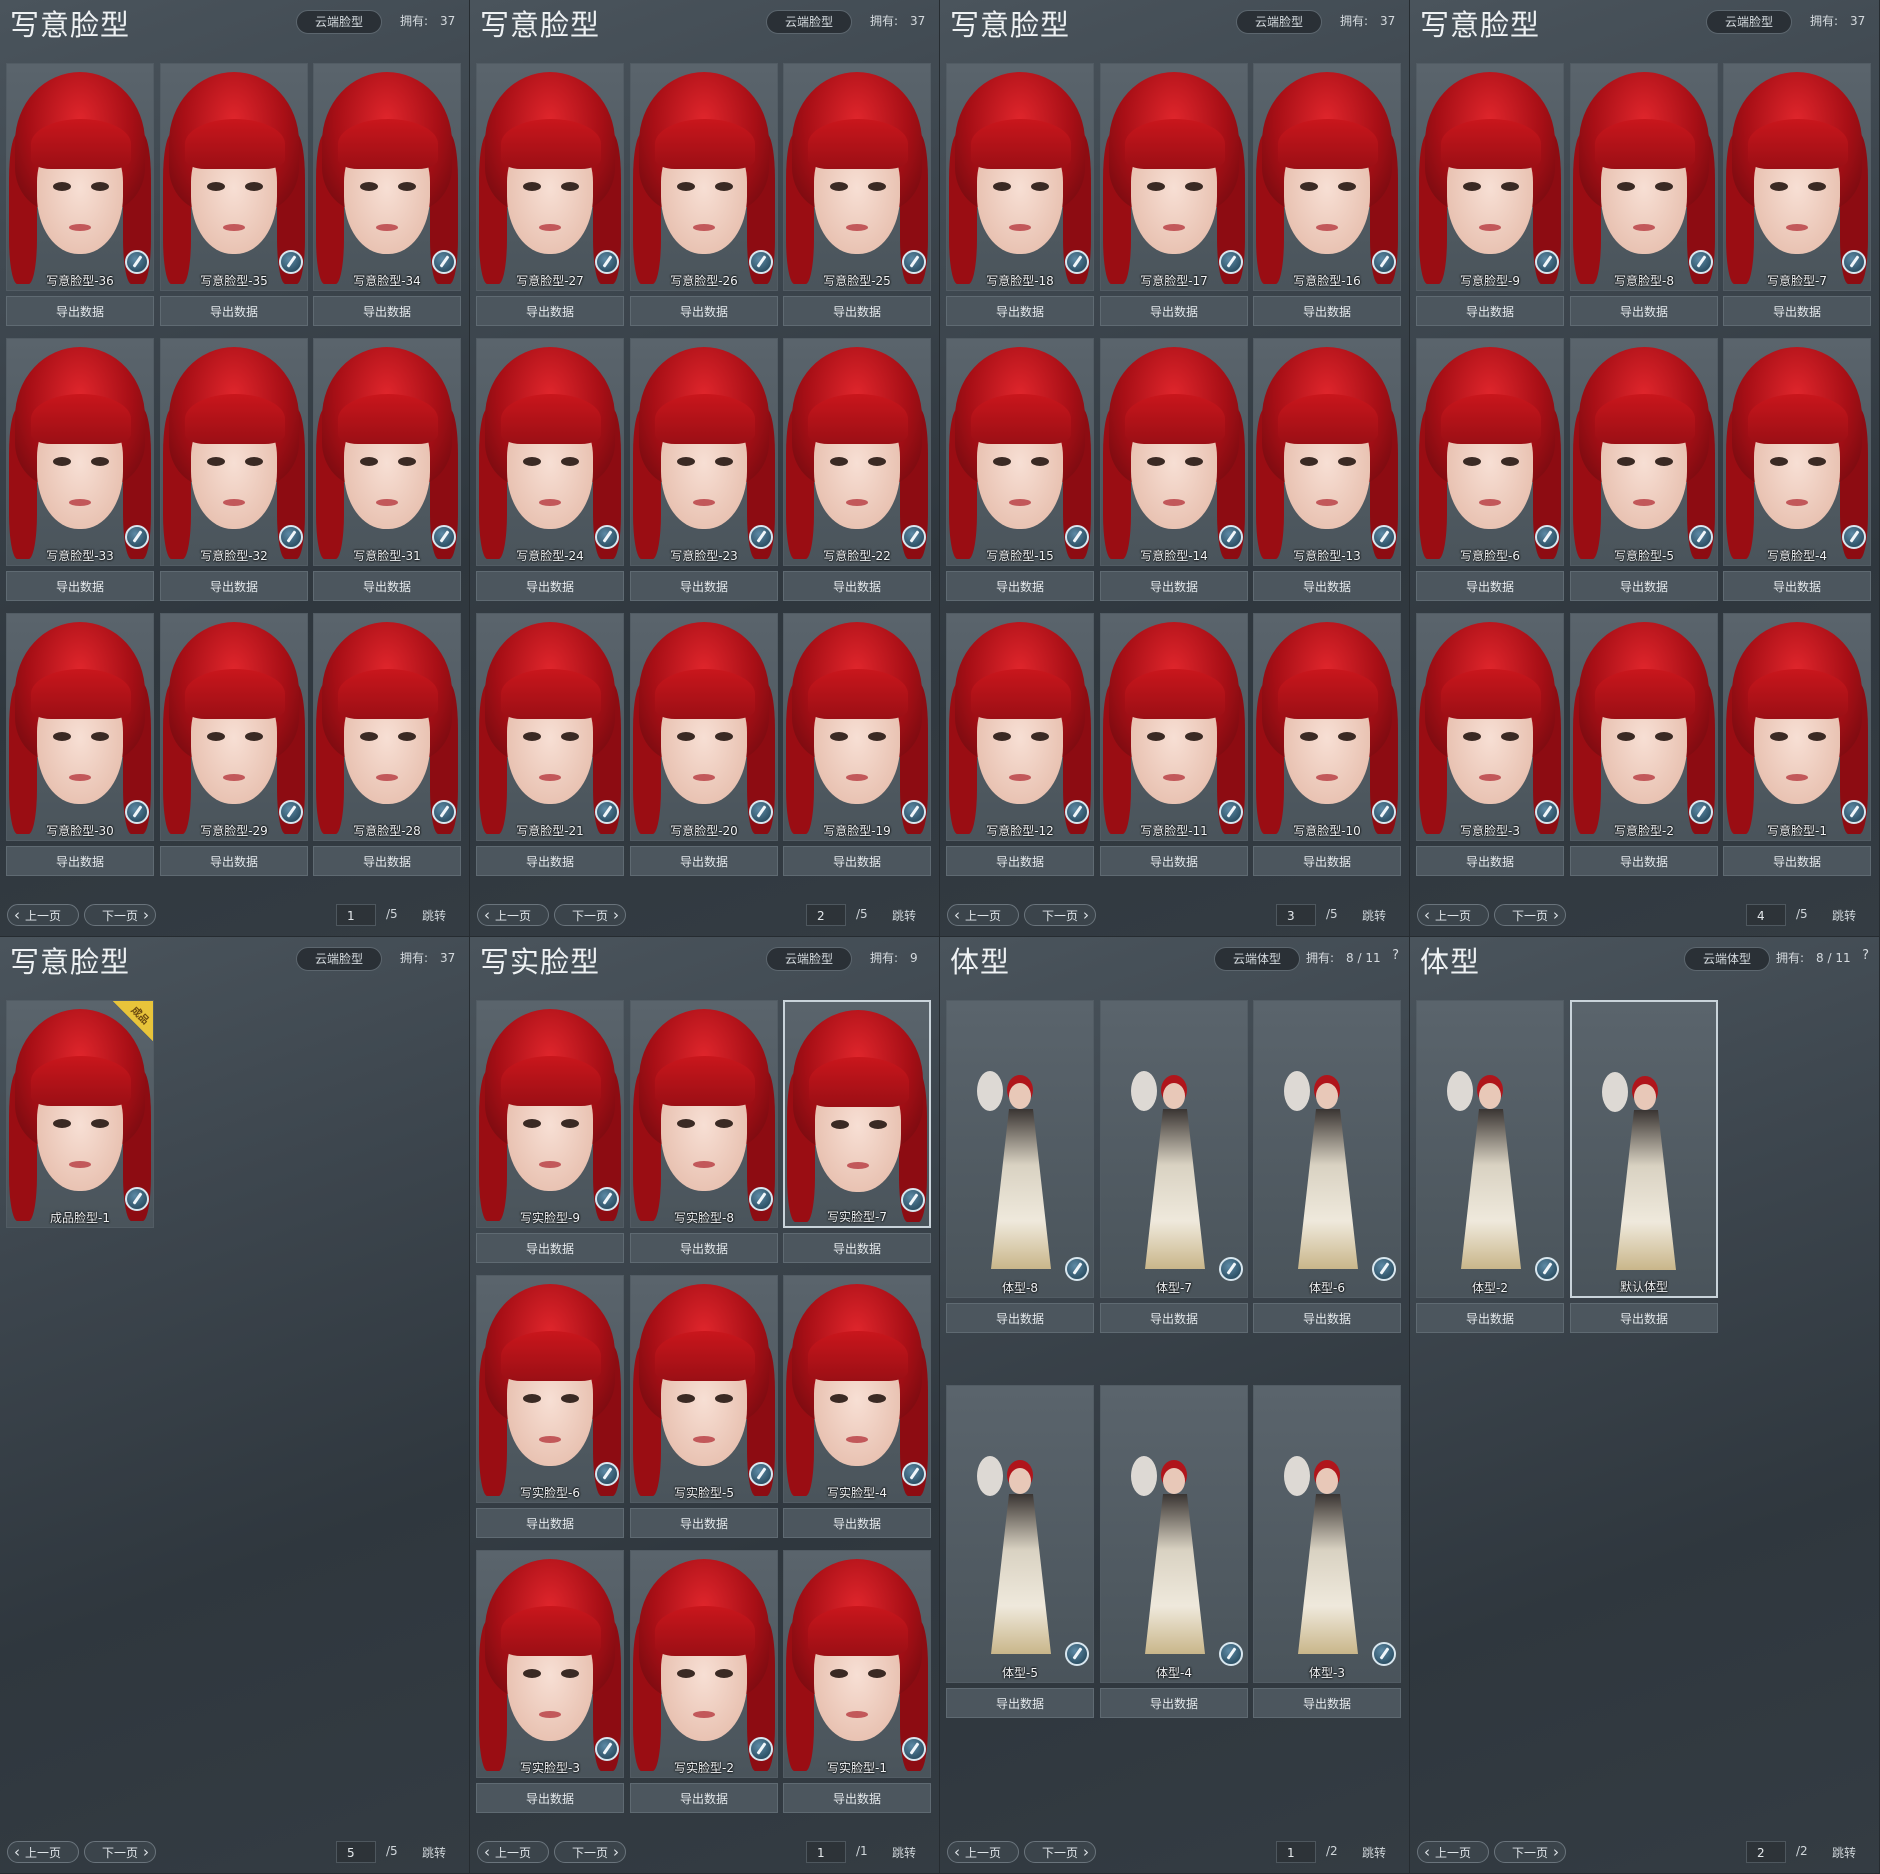 The height and width of the screenshot is (1874, 1880). What do you see at coordinates (857, 1114) in the screenshot?
I see `face-card-selected: 写实脸型-7` at bounding box center [857, 1114].